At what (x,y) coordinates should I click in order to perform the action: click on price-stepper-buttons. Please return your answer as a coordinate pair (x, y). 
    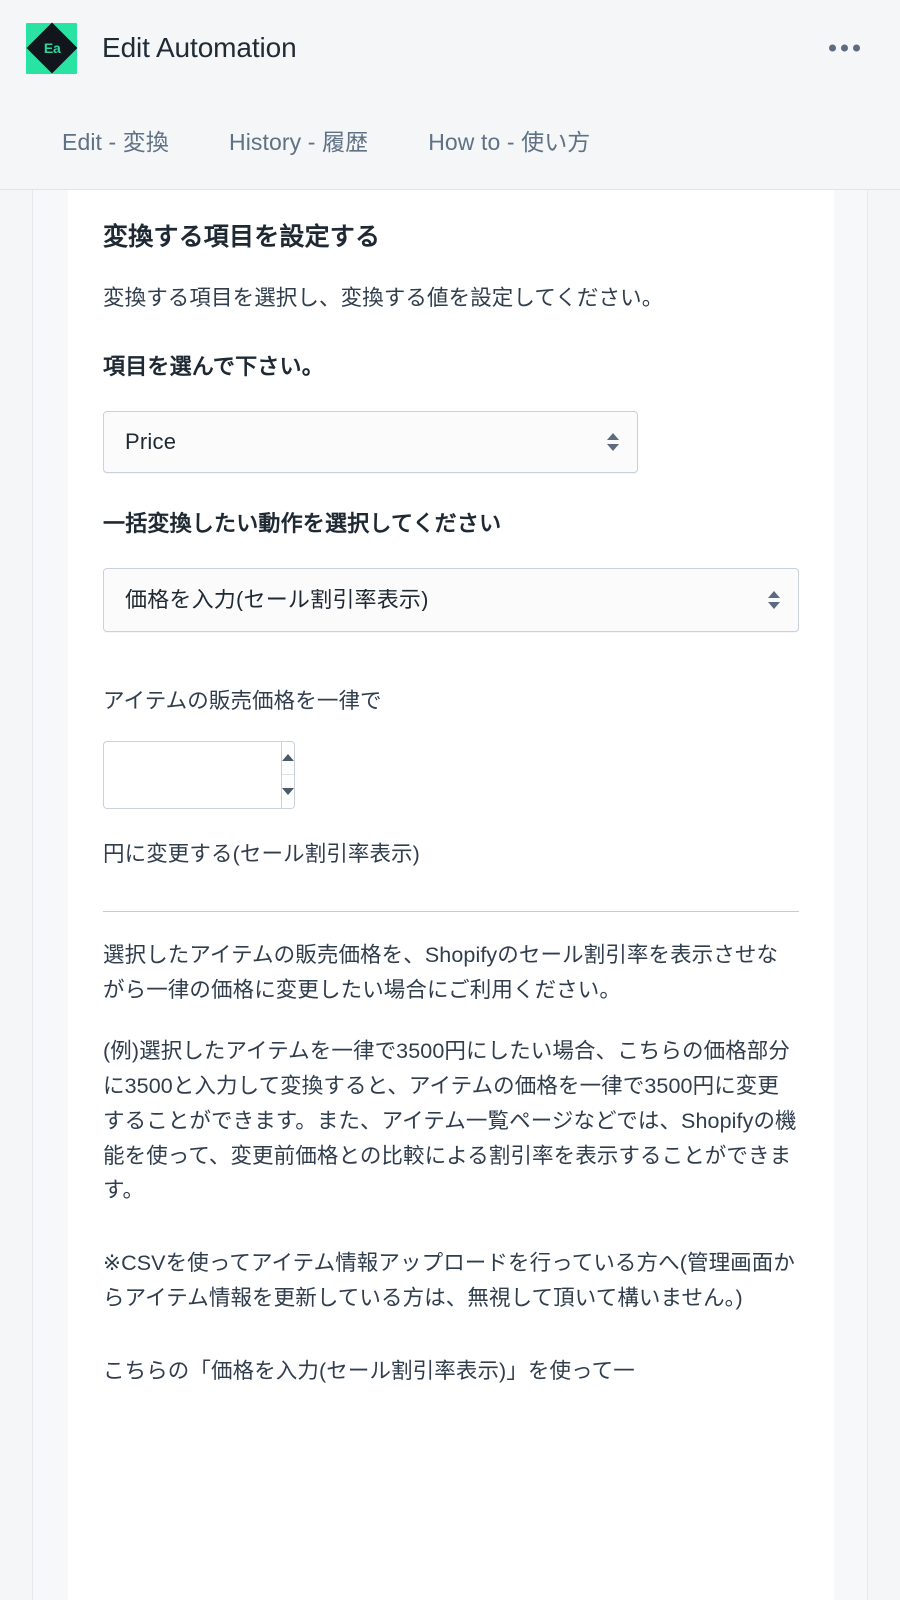
    Looking at the image, I should click on (288, 774).